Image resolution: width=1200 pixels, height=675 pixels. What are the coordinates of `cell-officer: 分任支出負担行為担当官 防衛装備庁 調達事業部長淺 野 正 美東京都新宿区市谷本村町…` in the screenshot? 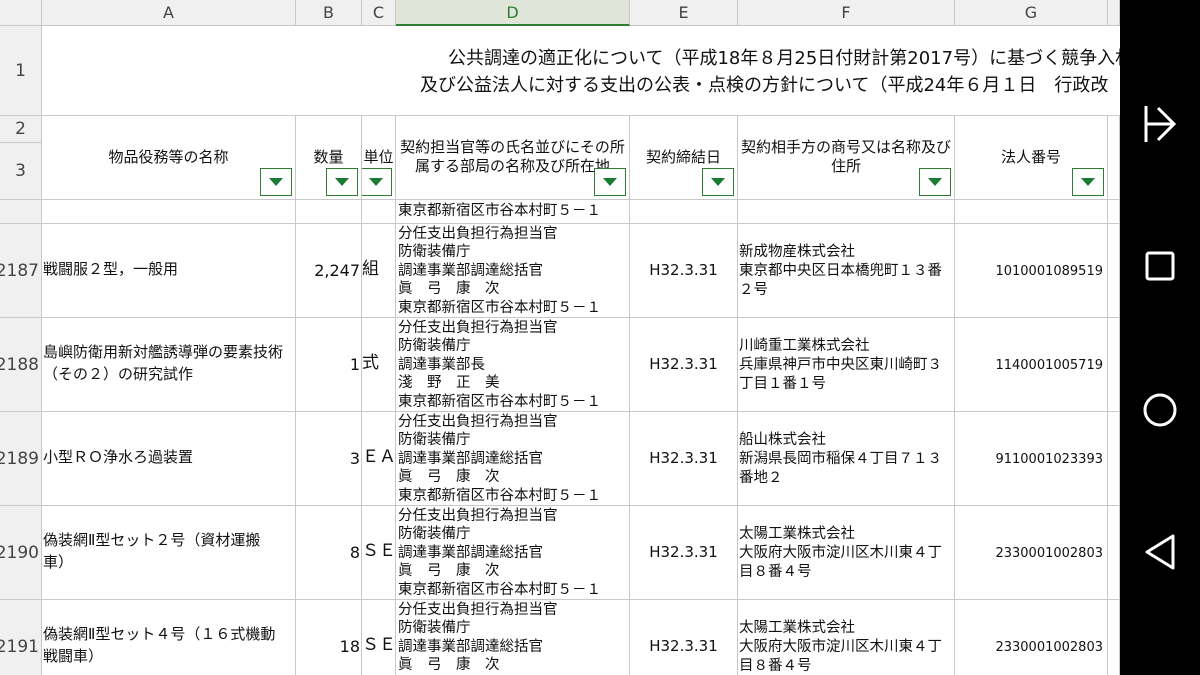 It's located at (513, 365).